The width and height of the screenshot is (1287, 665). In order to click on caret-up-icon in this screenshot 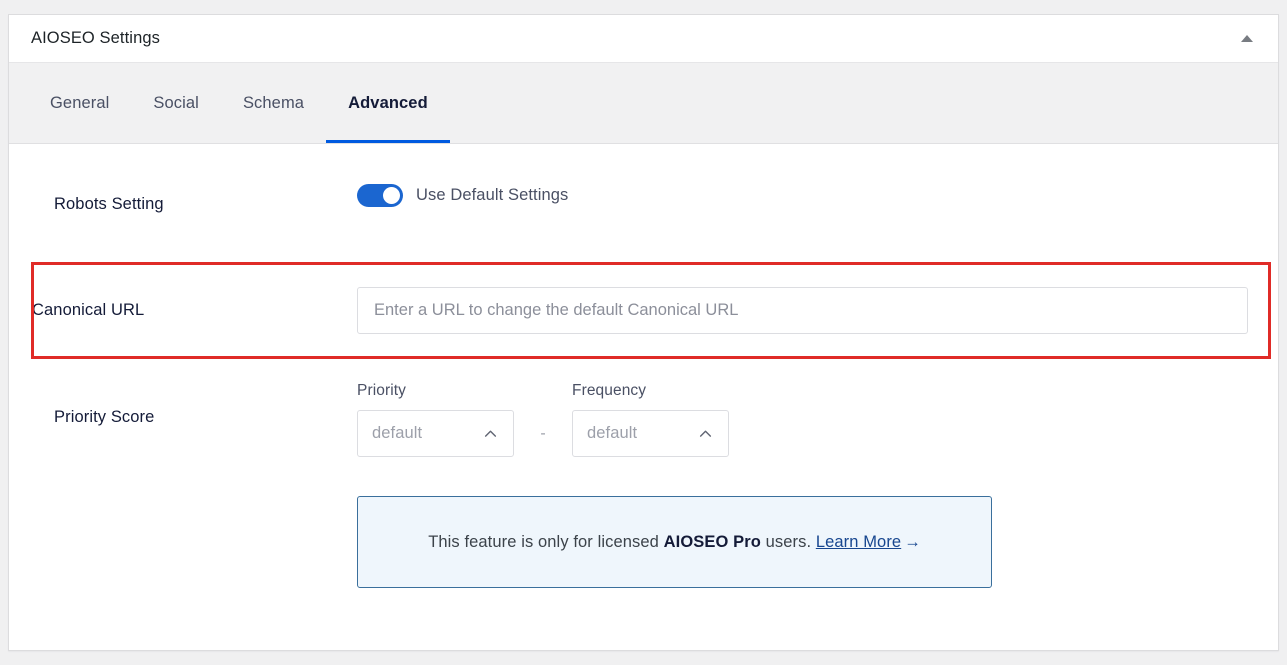, I will do `click(1247, 38)`.